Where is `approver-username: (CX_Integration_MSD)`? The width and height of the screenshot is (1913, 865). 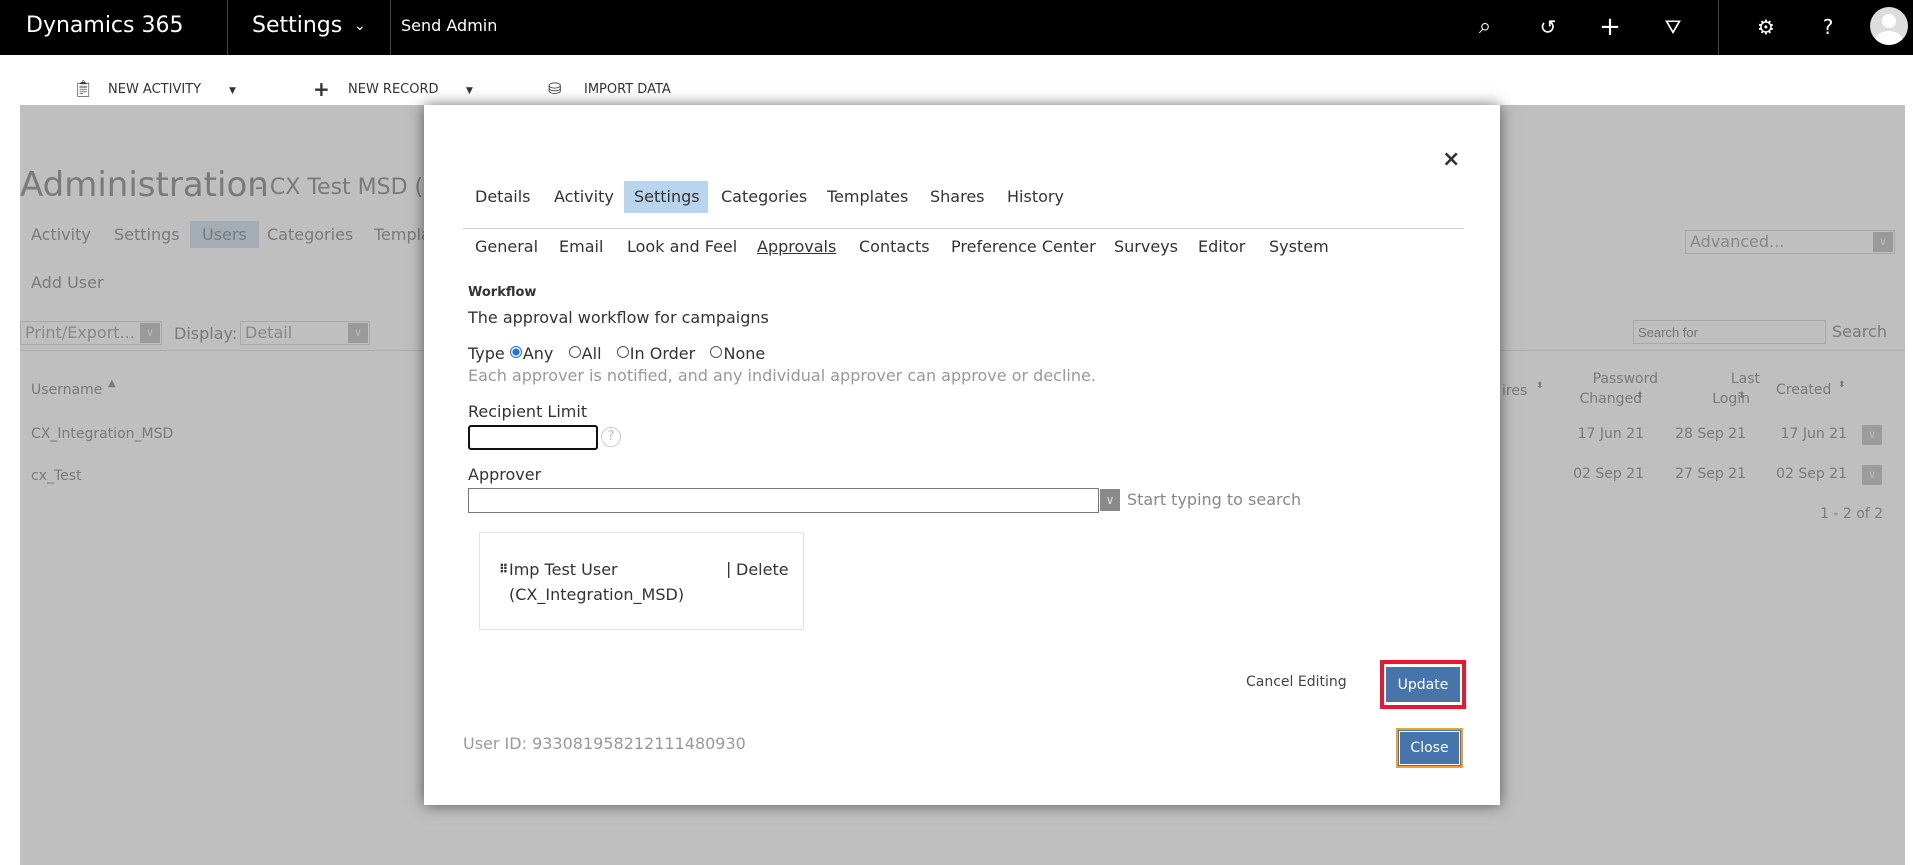
approver-username: (CX_Integration_MSD) is located at coordinates (597, 594).